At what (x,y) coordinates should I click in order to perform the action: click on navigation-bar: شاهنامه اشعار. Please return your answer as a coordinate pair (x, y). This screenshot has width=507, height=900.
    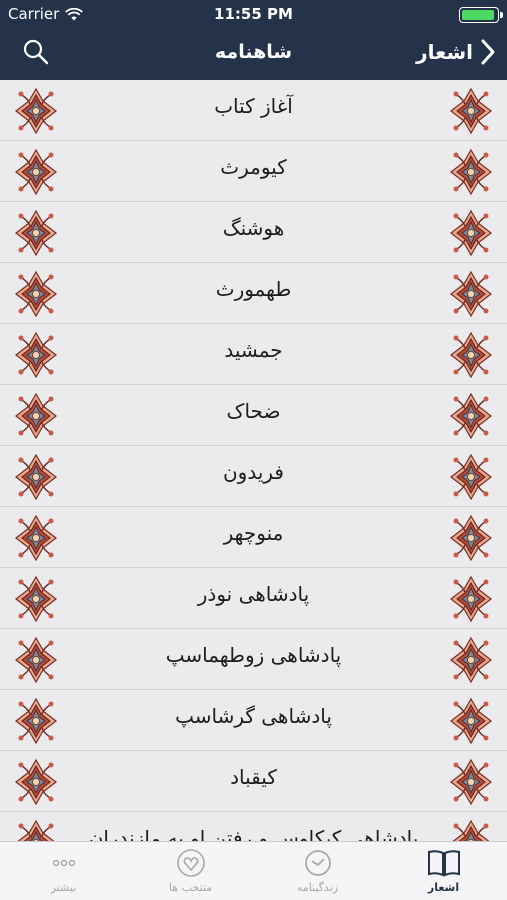
    Looking at the image, I should click on (253, 54).